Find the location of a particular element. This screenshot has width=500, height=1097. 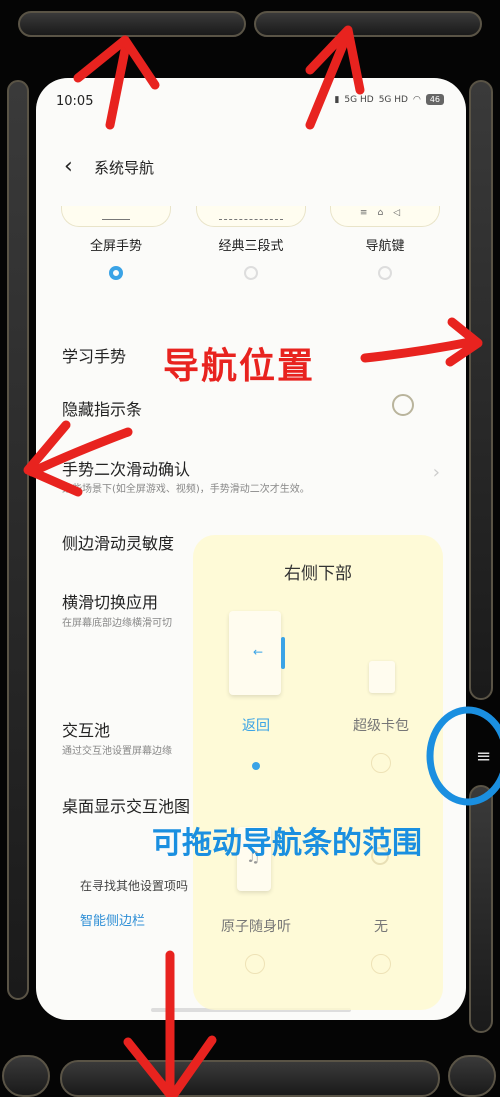

overlay-item-label: 超级卡包 is located at coordinates (381, 726).